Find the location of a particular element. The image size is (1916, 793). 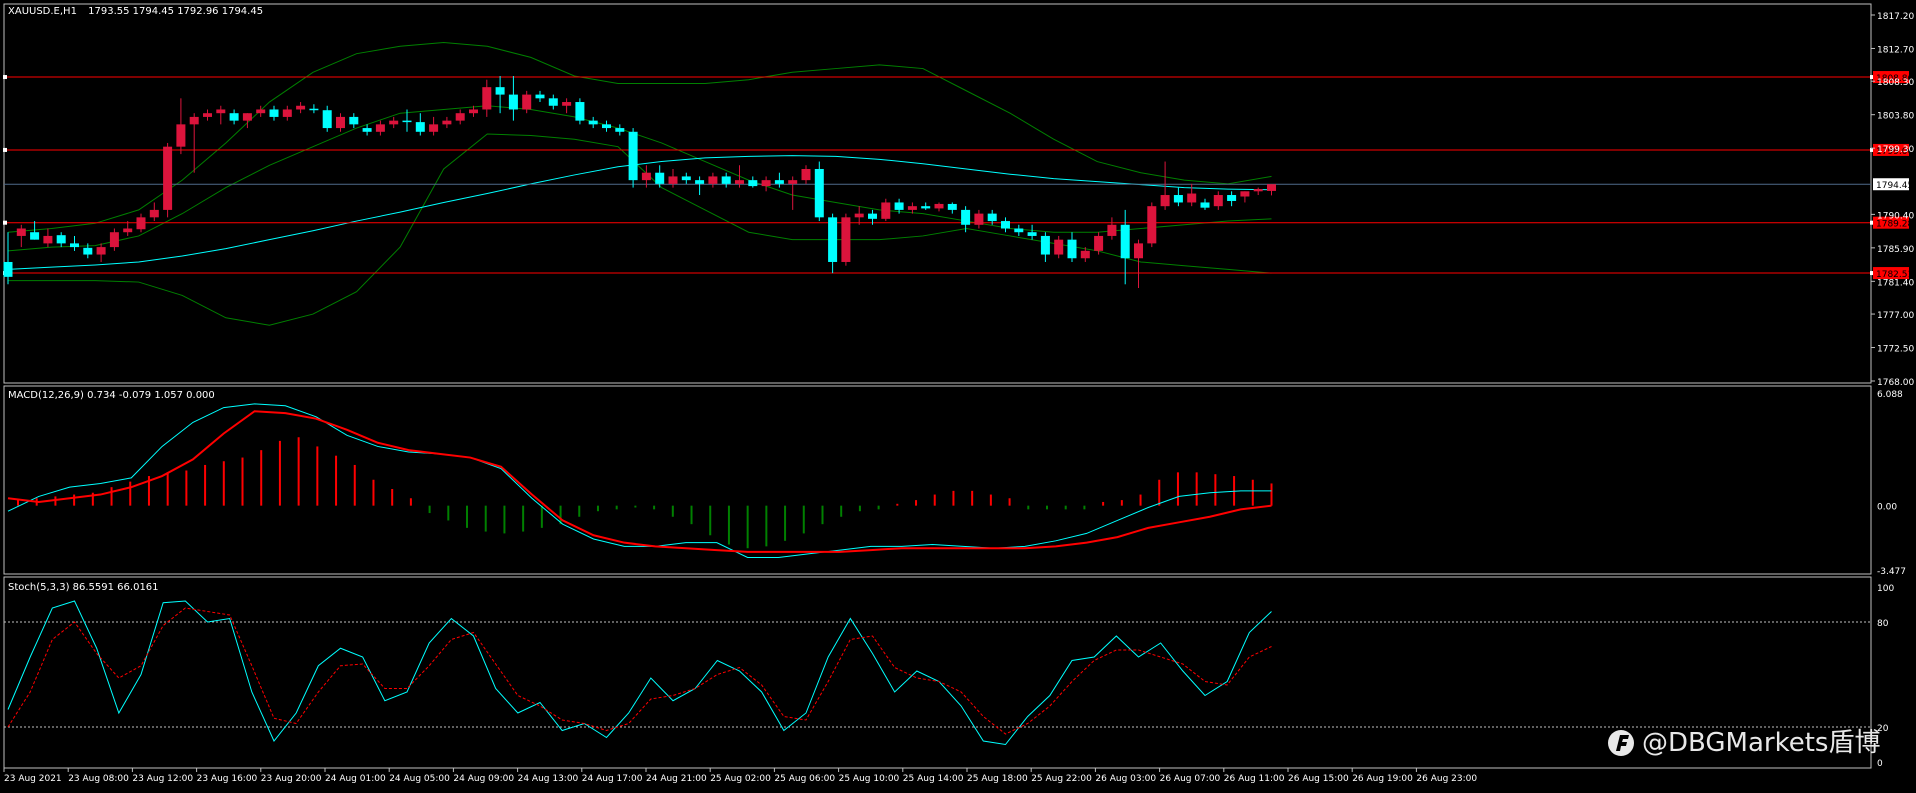

time-label-13: 25 Aug 10:00 is located at coordinates (869, 779).